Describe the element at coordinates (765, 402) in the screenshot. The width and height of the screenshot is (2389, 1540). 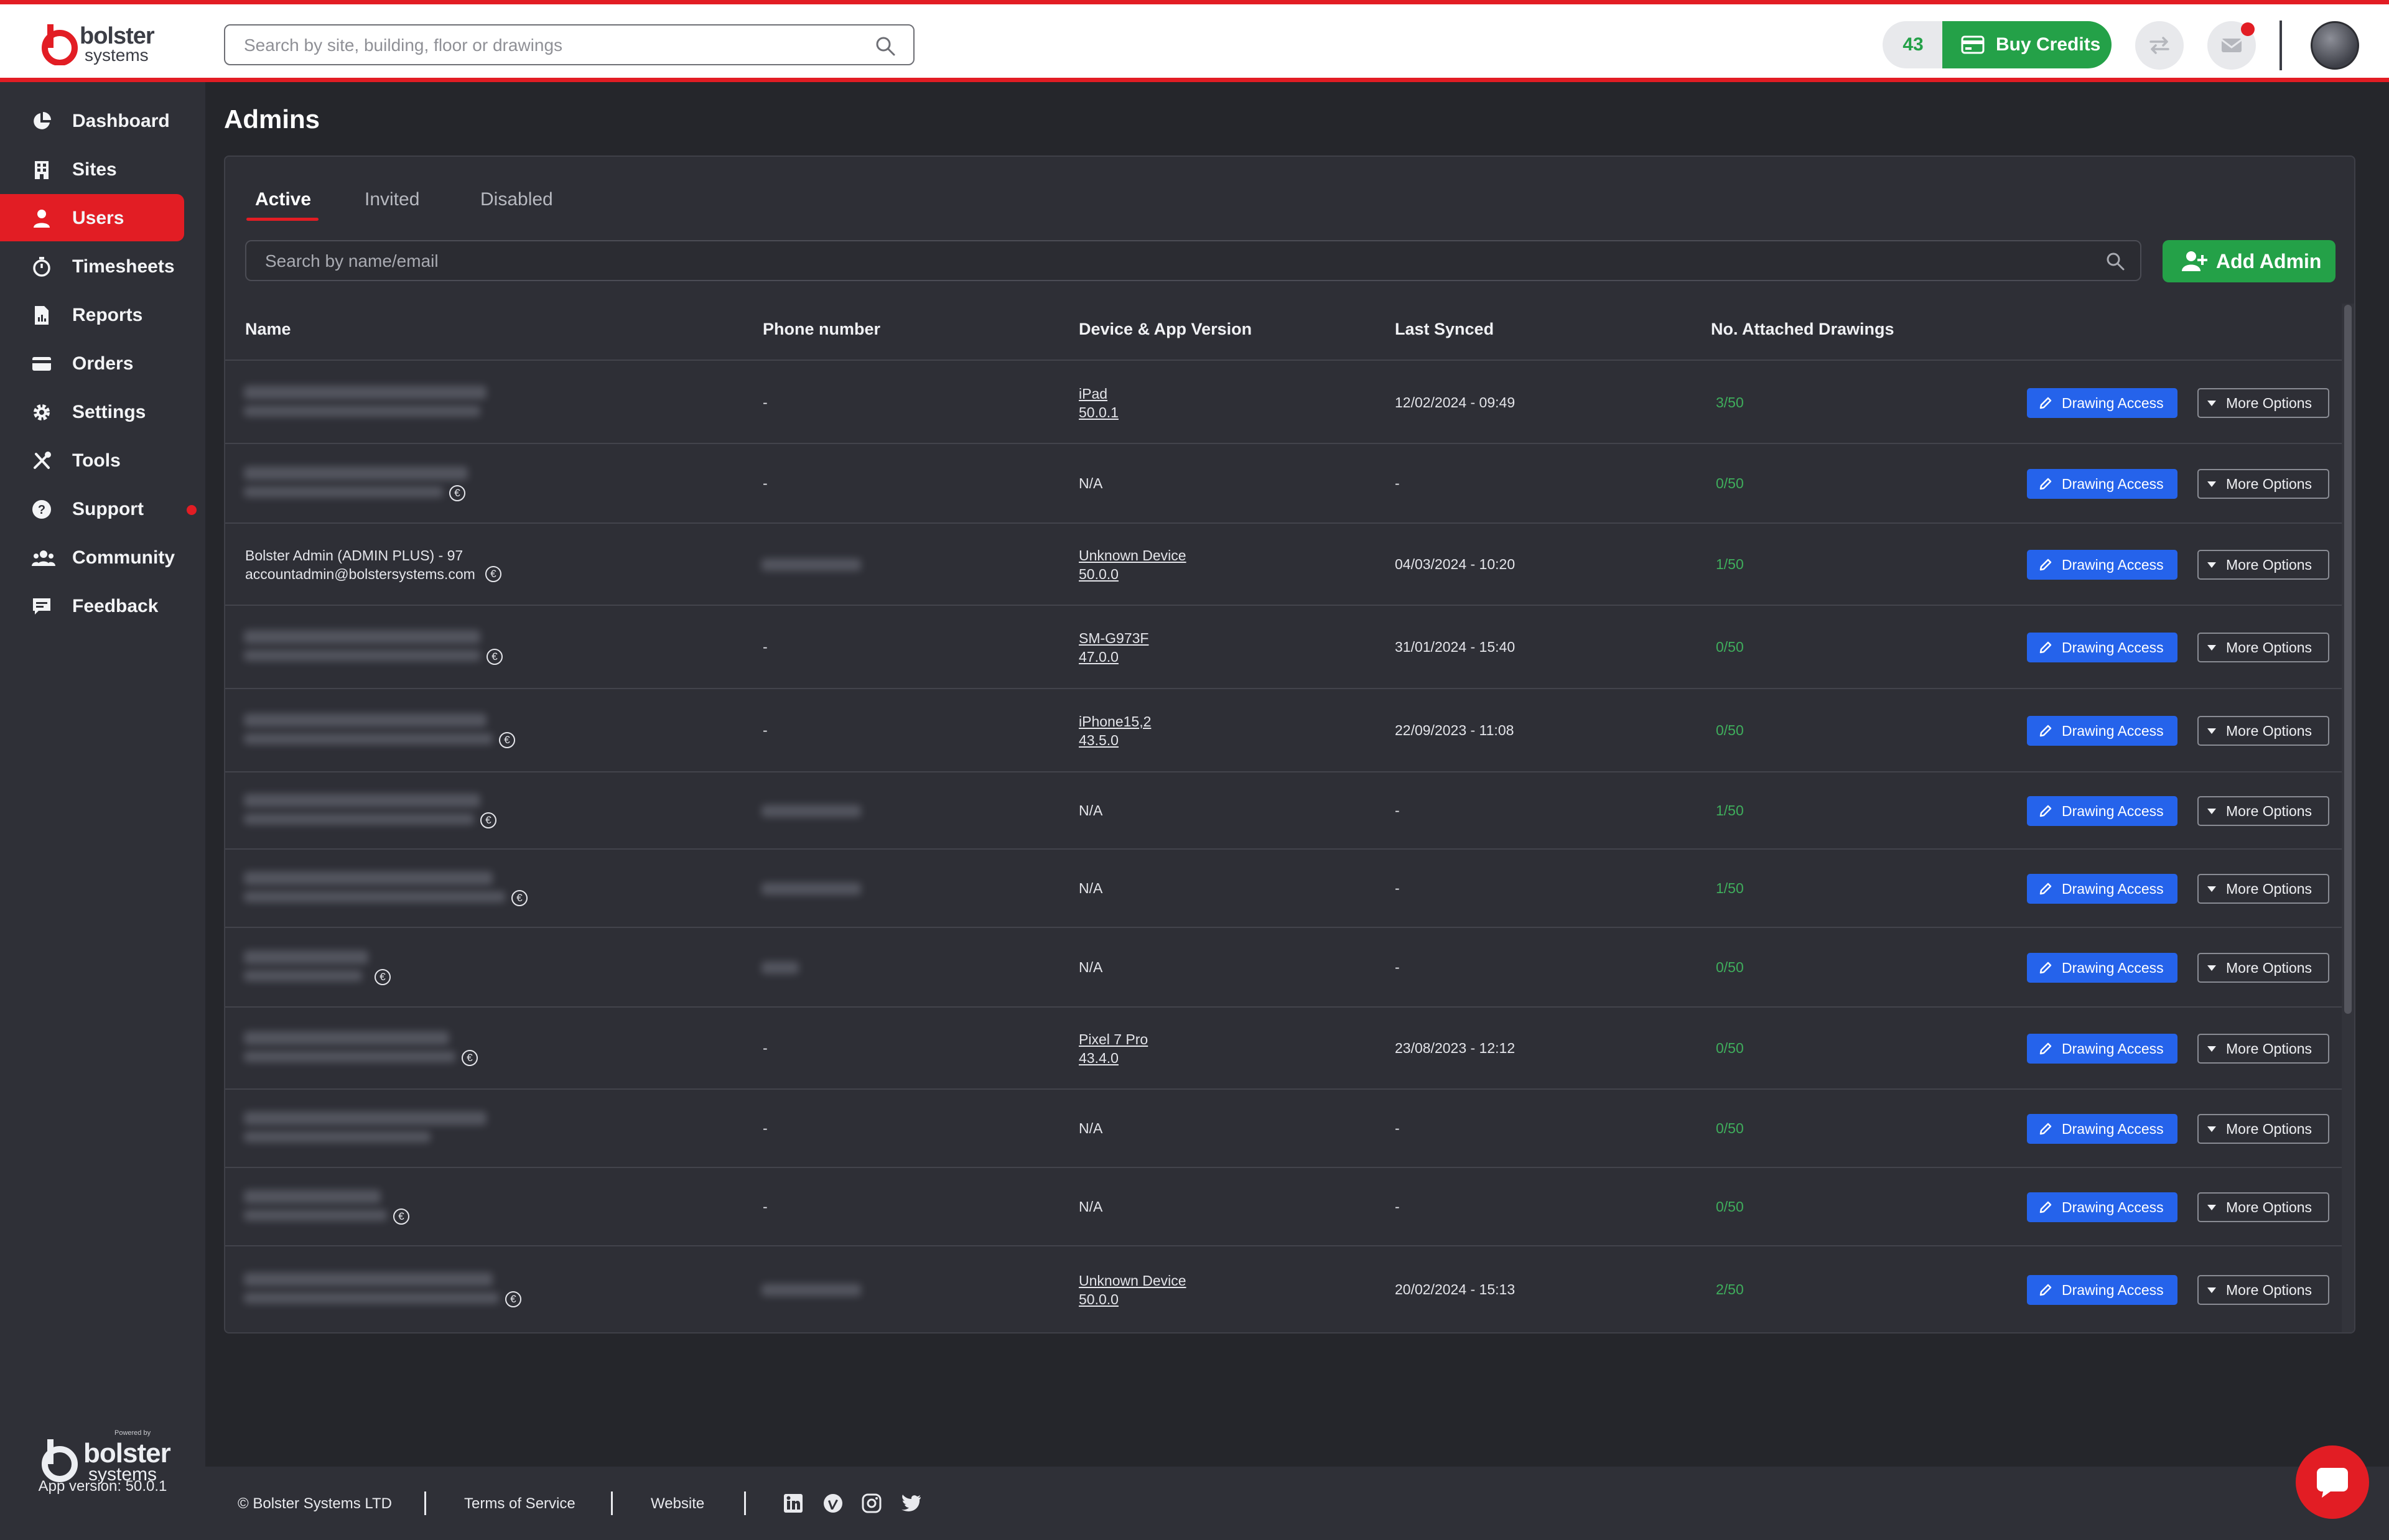
I see `phone-number: -` at that location.